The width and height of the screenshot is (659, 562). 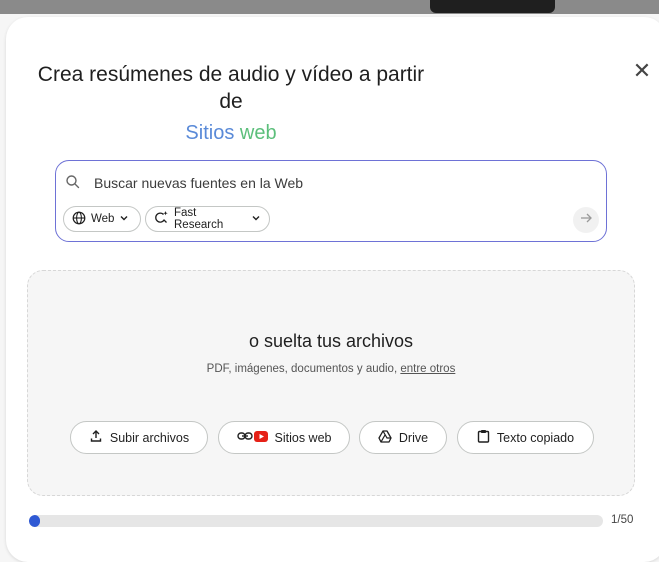 I want to click on upload-files-button: Subir archivos, so click(x=139, y=437).